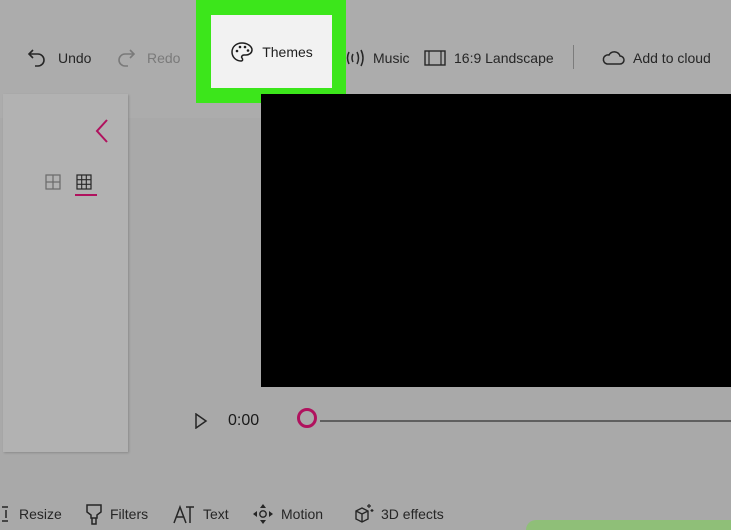 The width and height of the screenshot is (731, 530). Describe the element at coordinates (613, 58) in the screenshot. I see `cloud-icon` at that location.